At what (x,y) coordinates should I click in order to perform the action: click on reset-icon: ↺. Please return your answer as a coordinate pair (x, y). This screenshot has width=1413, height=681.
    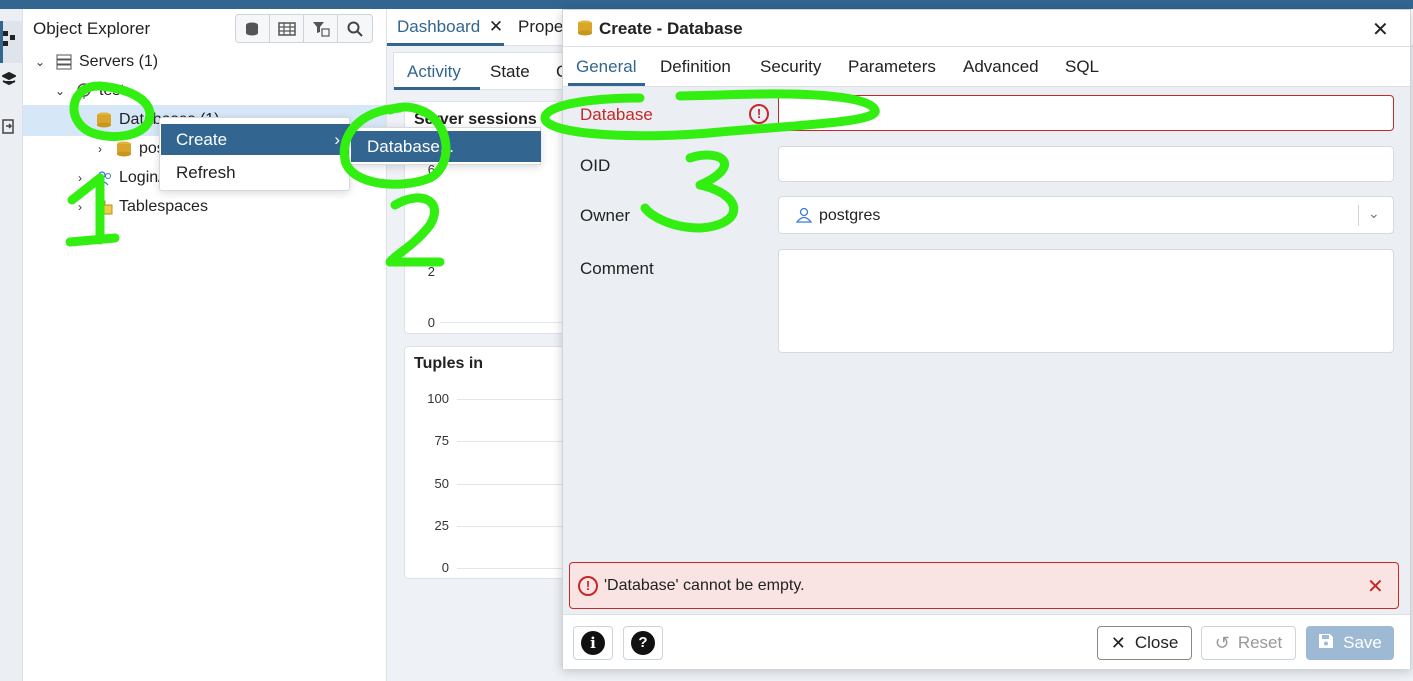
    Looking at the image, I should click on (1222, 642).